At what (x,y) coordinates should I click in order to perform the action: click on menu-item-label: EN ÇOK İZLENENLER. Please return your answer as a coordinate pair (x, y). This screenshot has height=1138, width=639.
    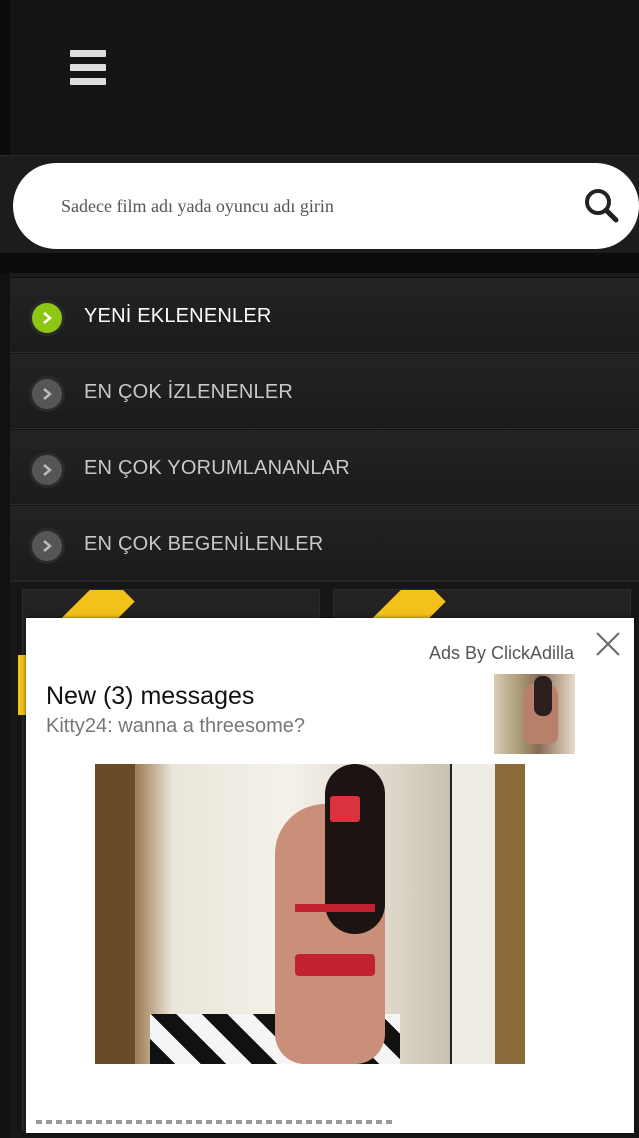
    Looking at the image, I should click on (189, 392).